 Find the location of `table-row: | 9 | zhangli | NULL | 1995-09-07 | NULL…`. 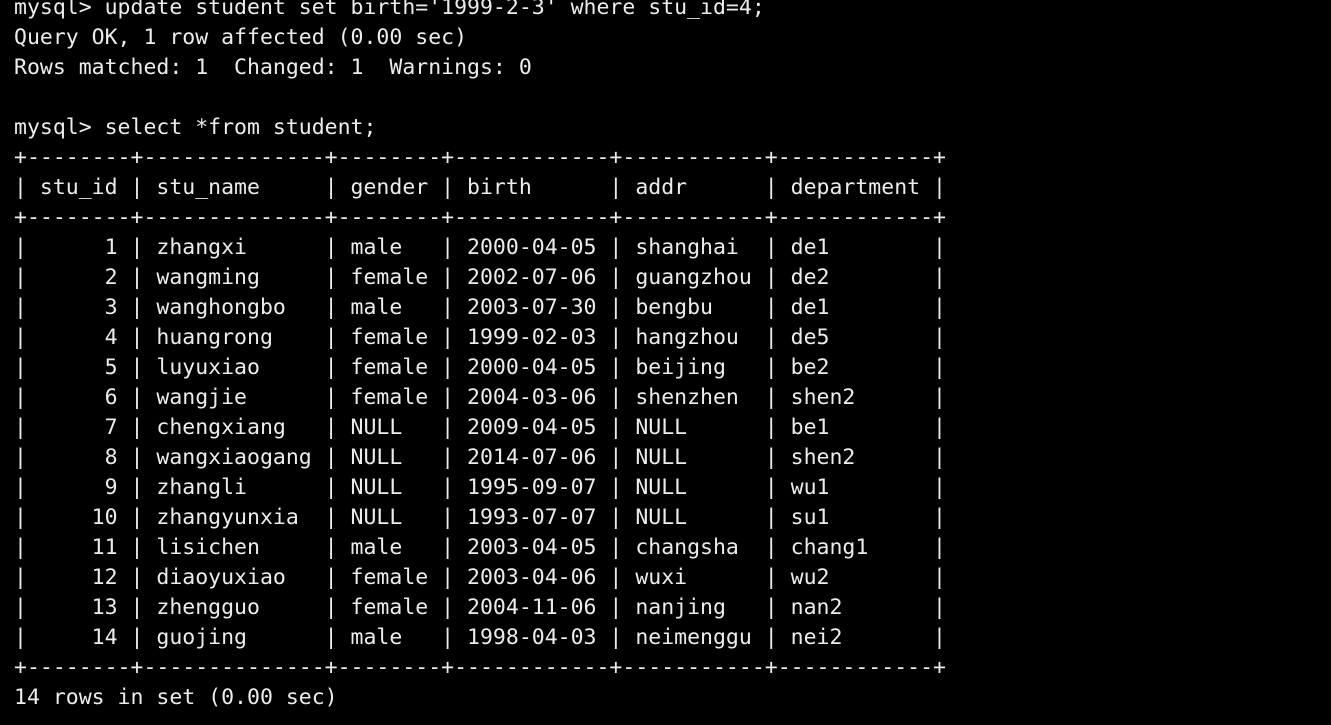

table-row: | 9 | zhangli | NULL | 1995-09-07 | NULL… is located at coordinates (480, 487).